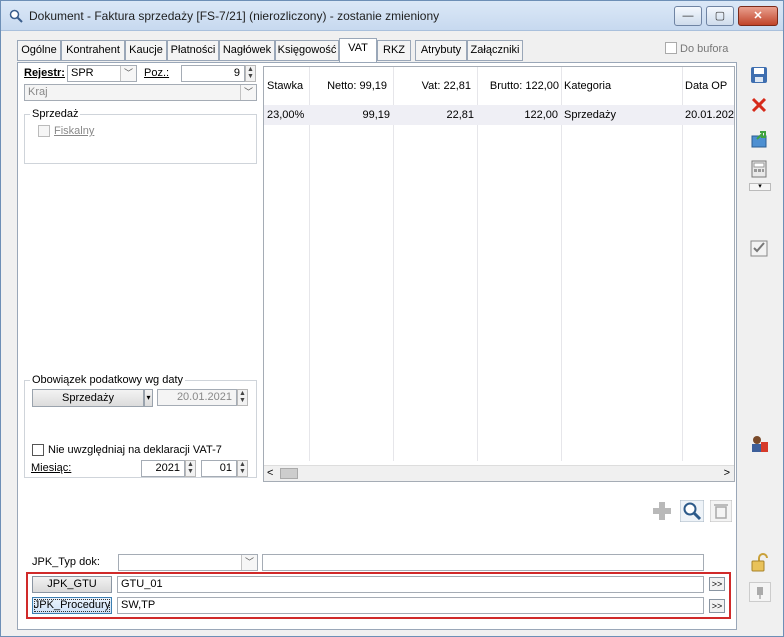 This screenshot has height=637, width=784. Describe the element at coordinates (204, 397) in the screenshot. I see `obowiazek-date: 20.01.2021` at that location.